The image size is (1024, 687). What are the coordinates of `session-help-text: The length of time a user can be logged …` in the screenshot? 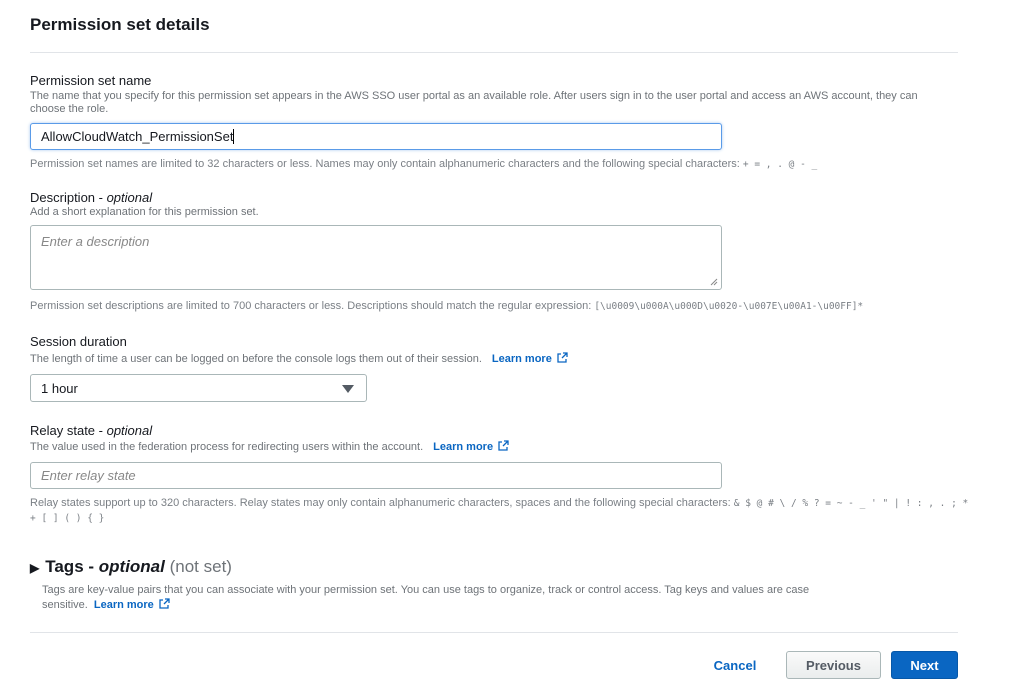 It's located at (256, 359).